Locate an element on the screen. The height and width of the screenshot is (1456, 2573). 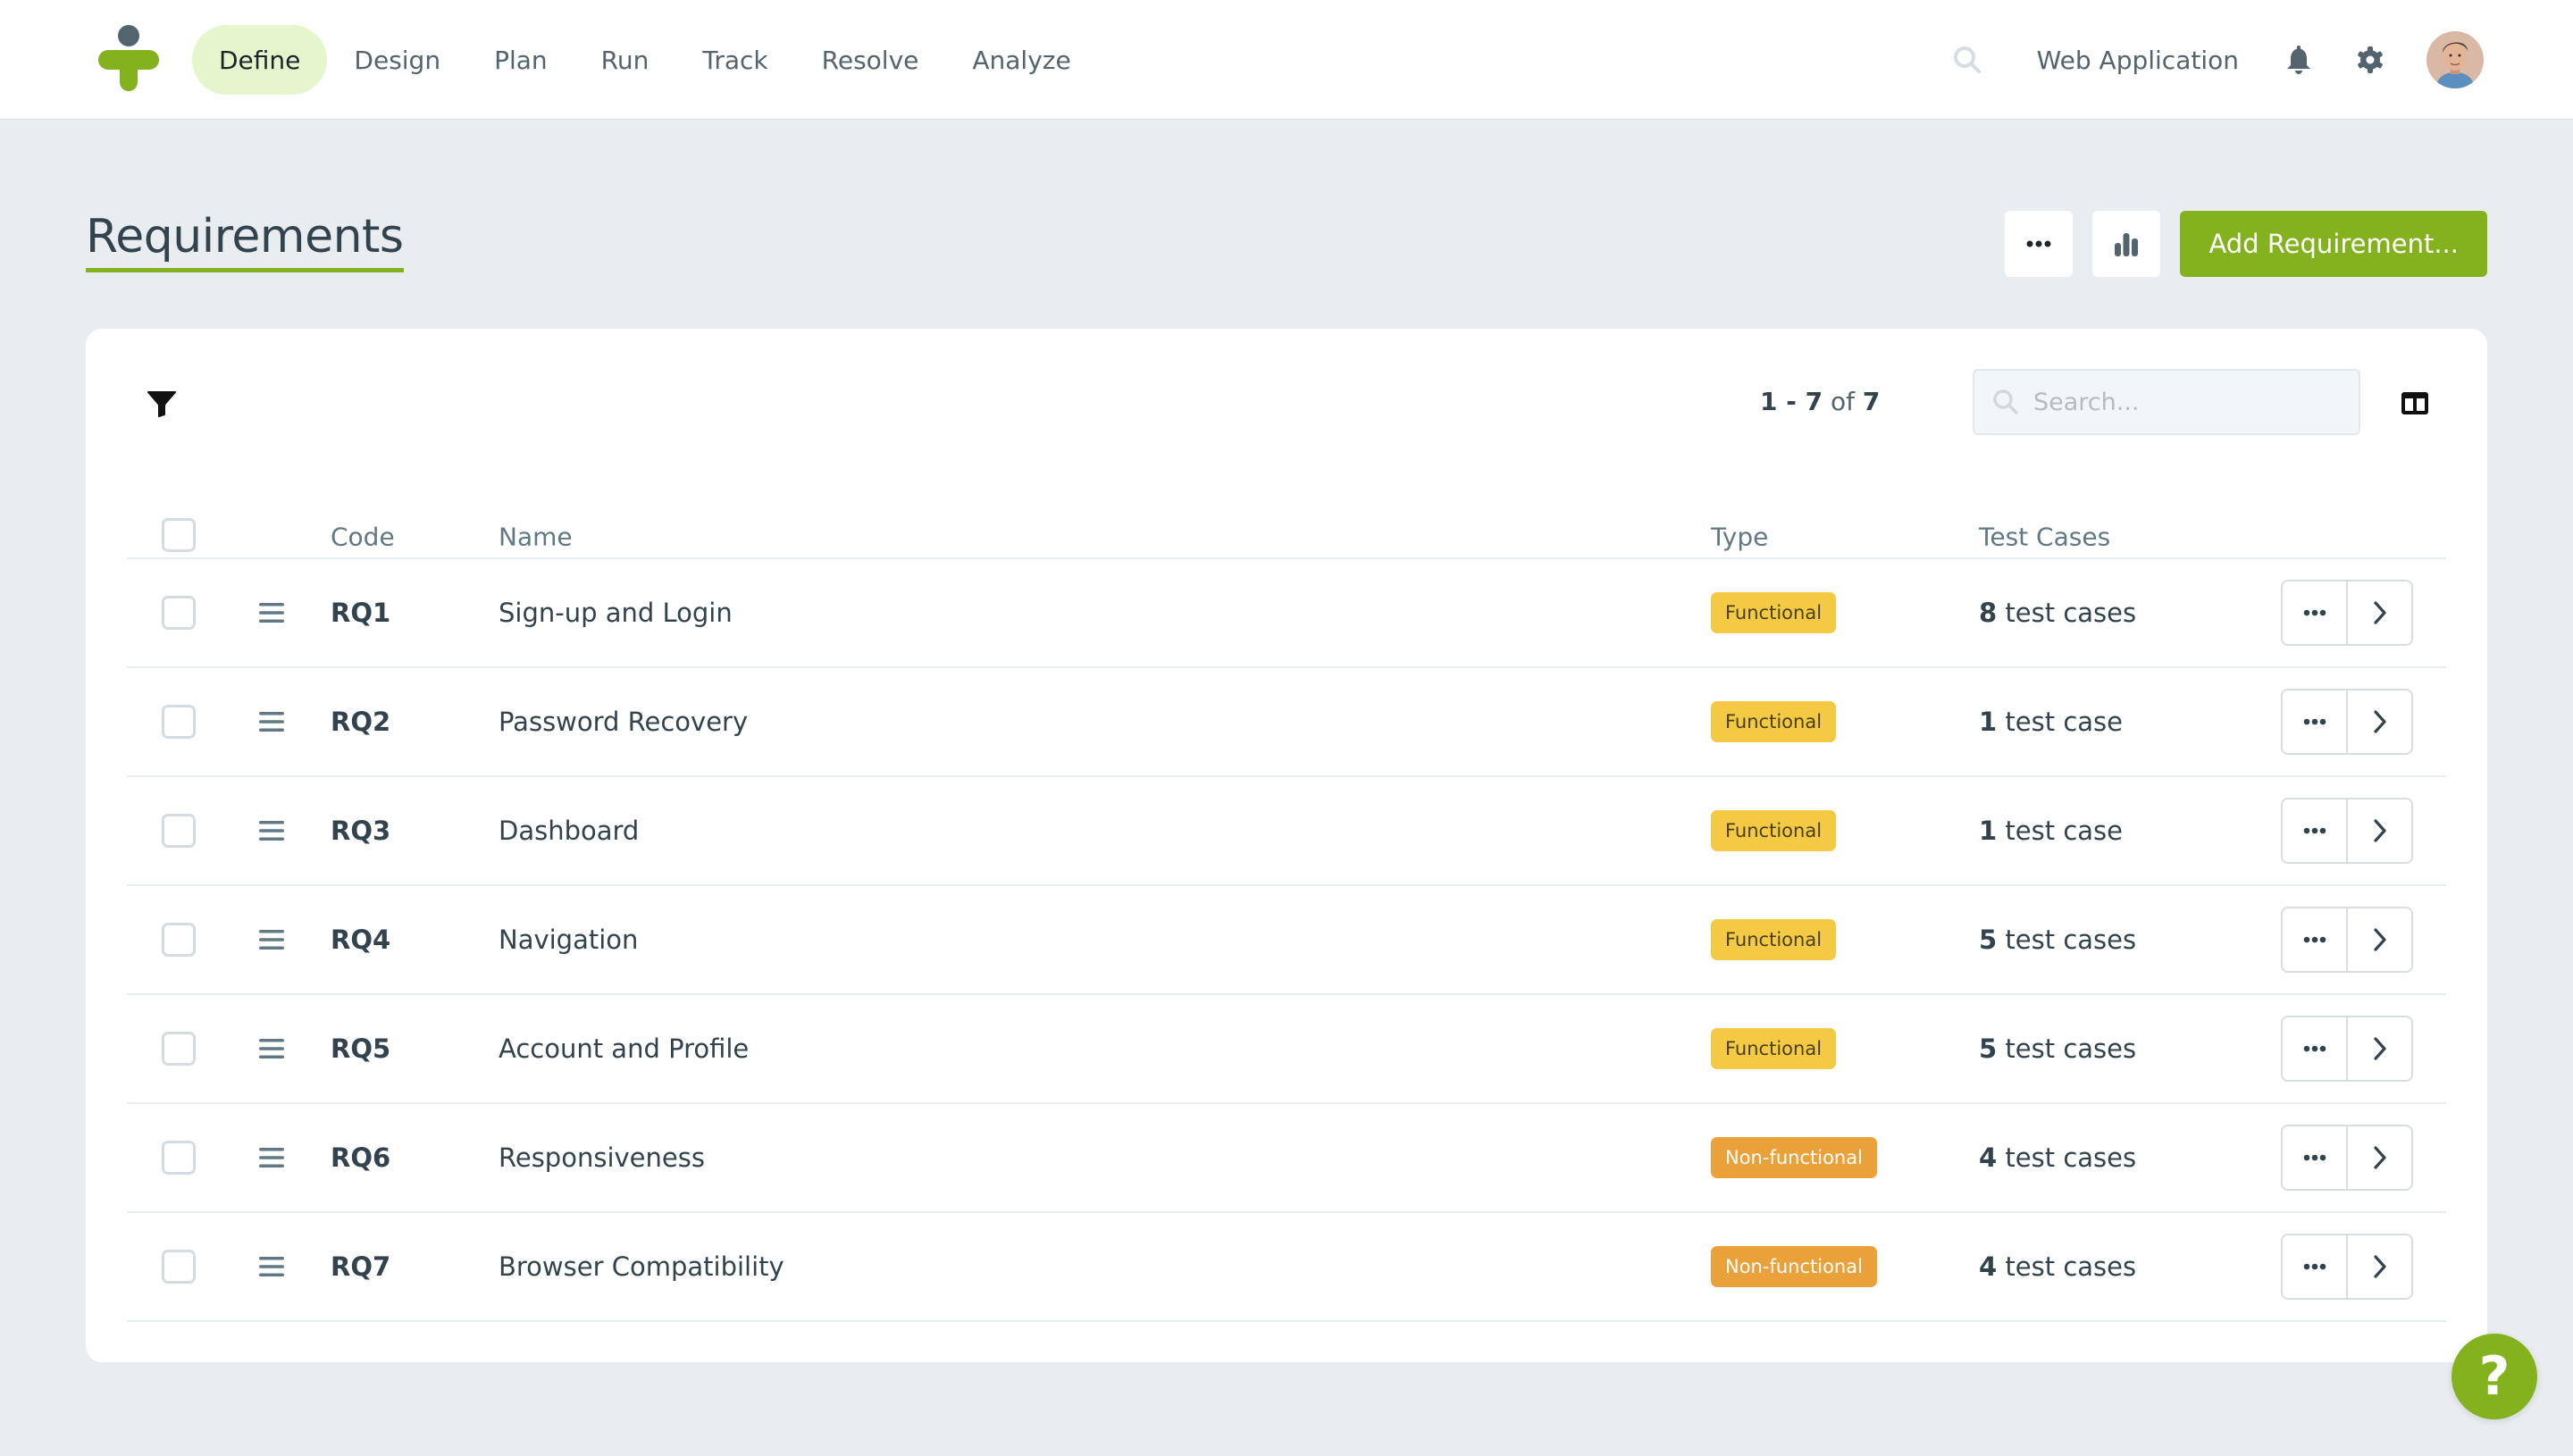
requirement-name: Account and Profile is located at coordinates (624, 1048).